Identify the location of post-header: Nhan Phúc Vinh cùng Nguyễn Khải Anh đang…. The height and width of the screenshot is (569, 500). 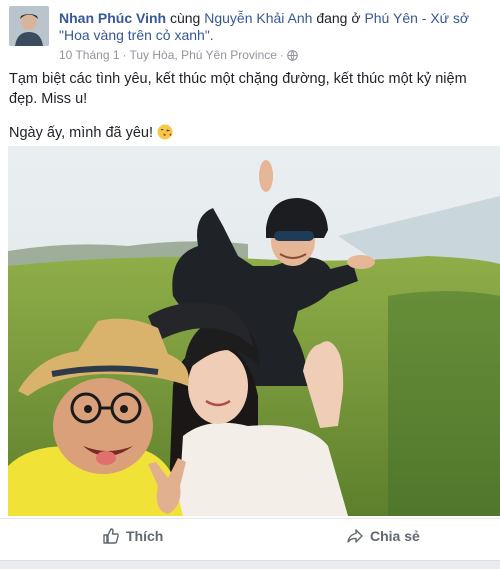
(252, 36).